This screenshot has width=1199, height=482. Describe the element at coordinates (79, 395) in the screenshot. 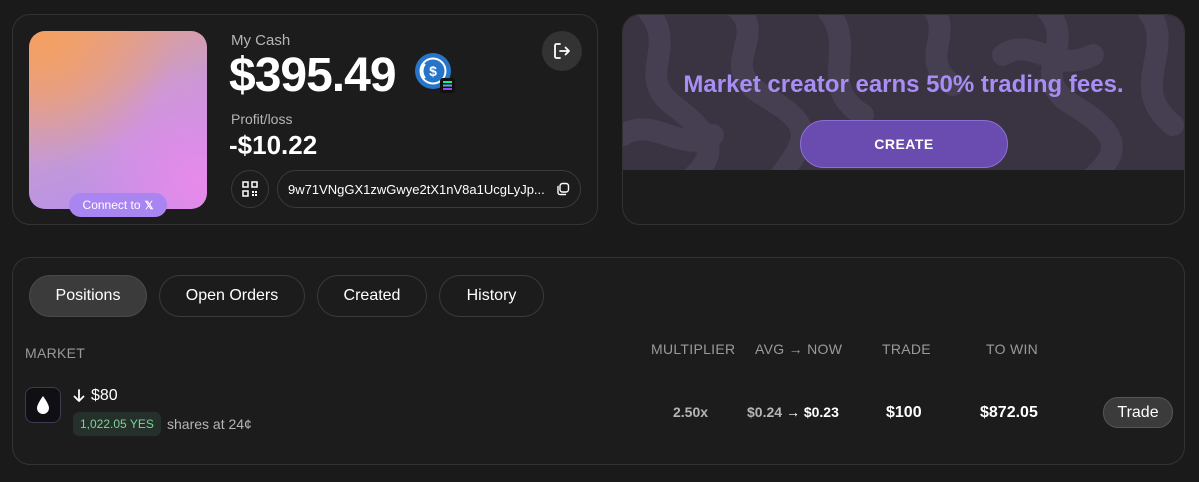

I see `arrow-down-icon` at that location.